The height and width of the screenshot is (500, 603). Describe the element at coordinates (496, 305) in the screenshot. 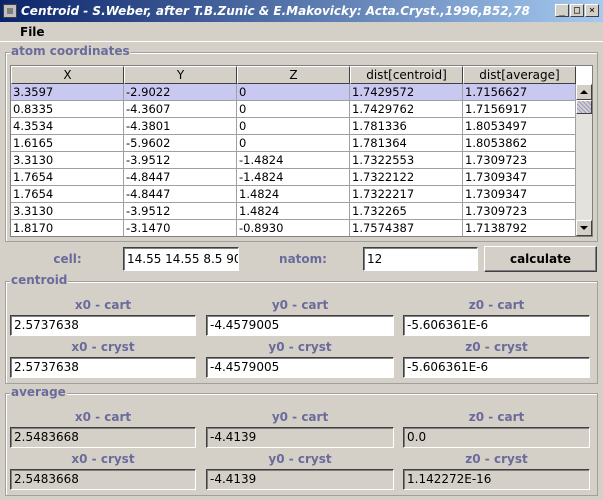

I see `centroid-z0-cart-label: z0 - cart` at that location.